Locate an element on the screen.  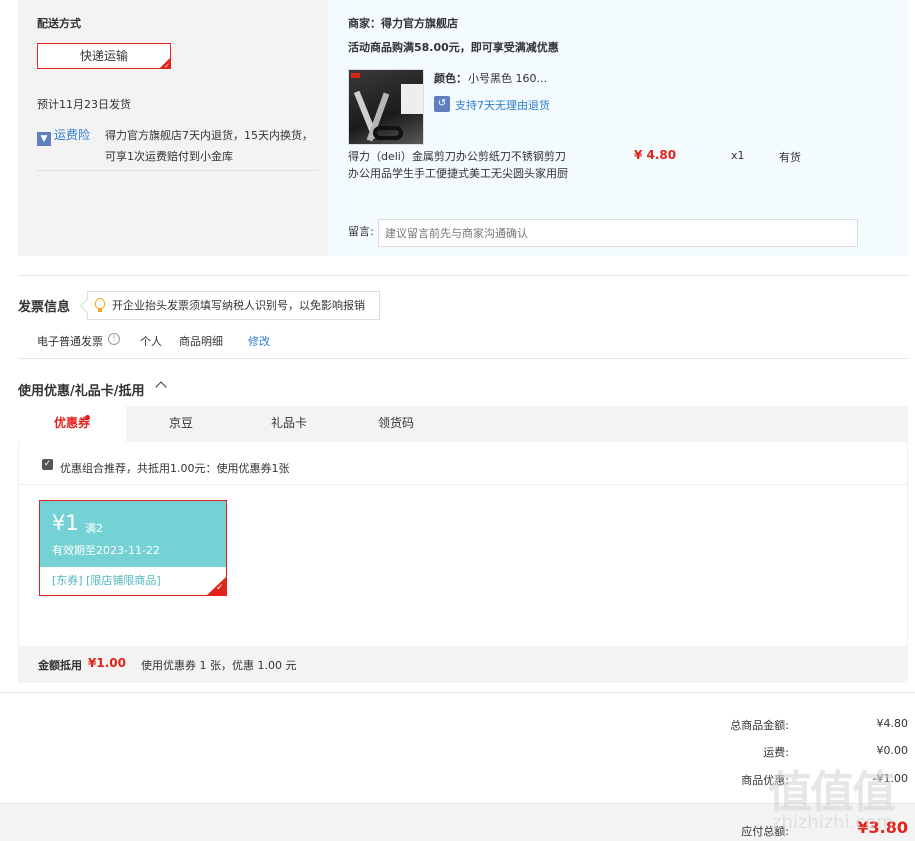
ship-date: 预计11月23日发货 is located at coordinates (84, 104).